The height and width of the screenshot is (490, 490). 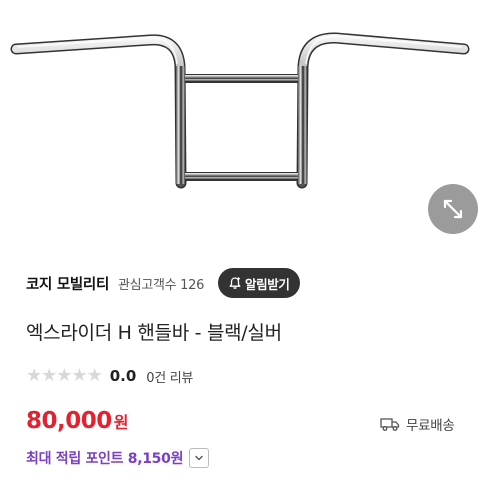 I want to click on points-expand-button, so click(x=199, y=458).